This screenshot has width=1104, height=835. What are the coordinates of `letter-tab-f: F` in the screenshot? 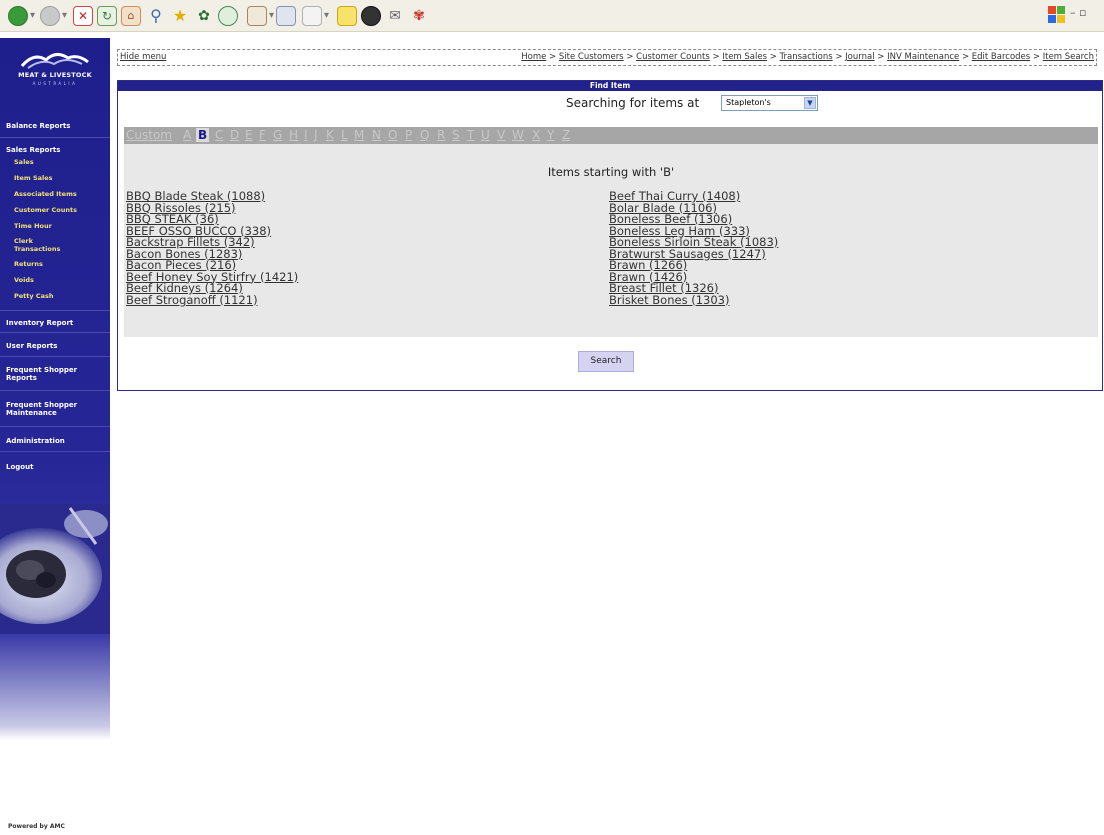 It's located at (262, 135).